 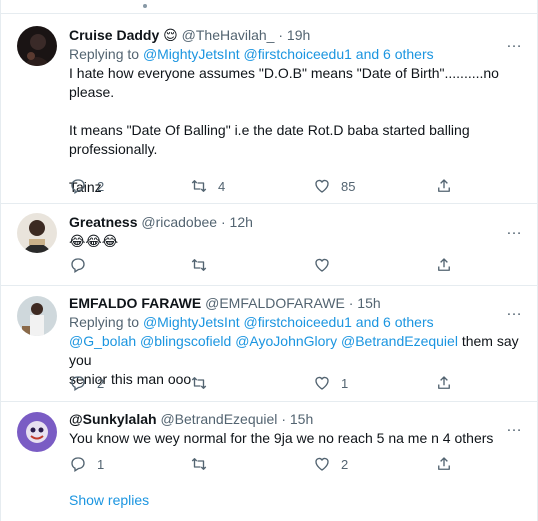 What do you see at coordinates (170, 35) in the screenshot?
I see `relieved-emoji: 😌` at bounding box center [170, 35].